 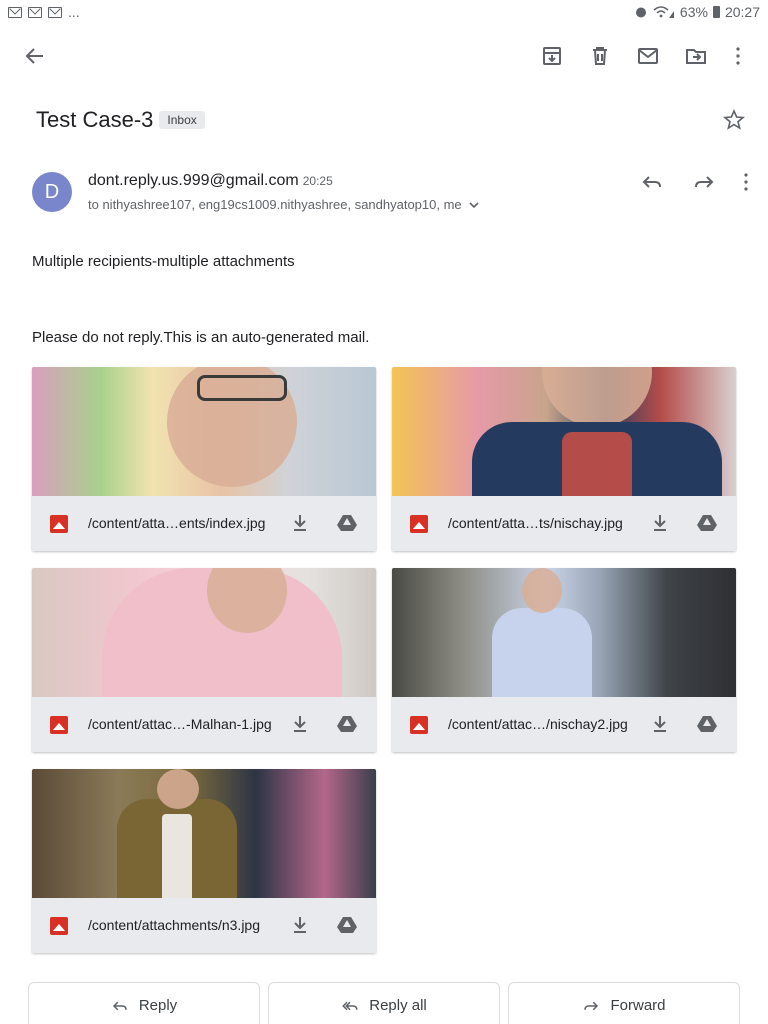 What do you see at coordinates (317, 181) in the screenshot?
I see `received-time: 20:25` at bounding box center [317, 181].